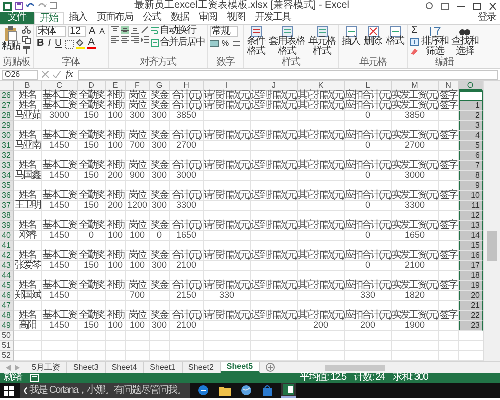 The image size is (500, 400). Describe the element at coordinates (7, 136) in the screenshot. I see `row-header: 30` at that location.